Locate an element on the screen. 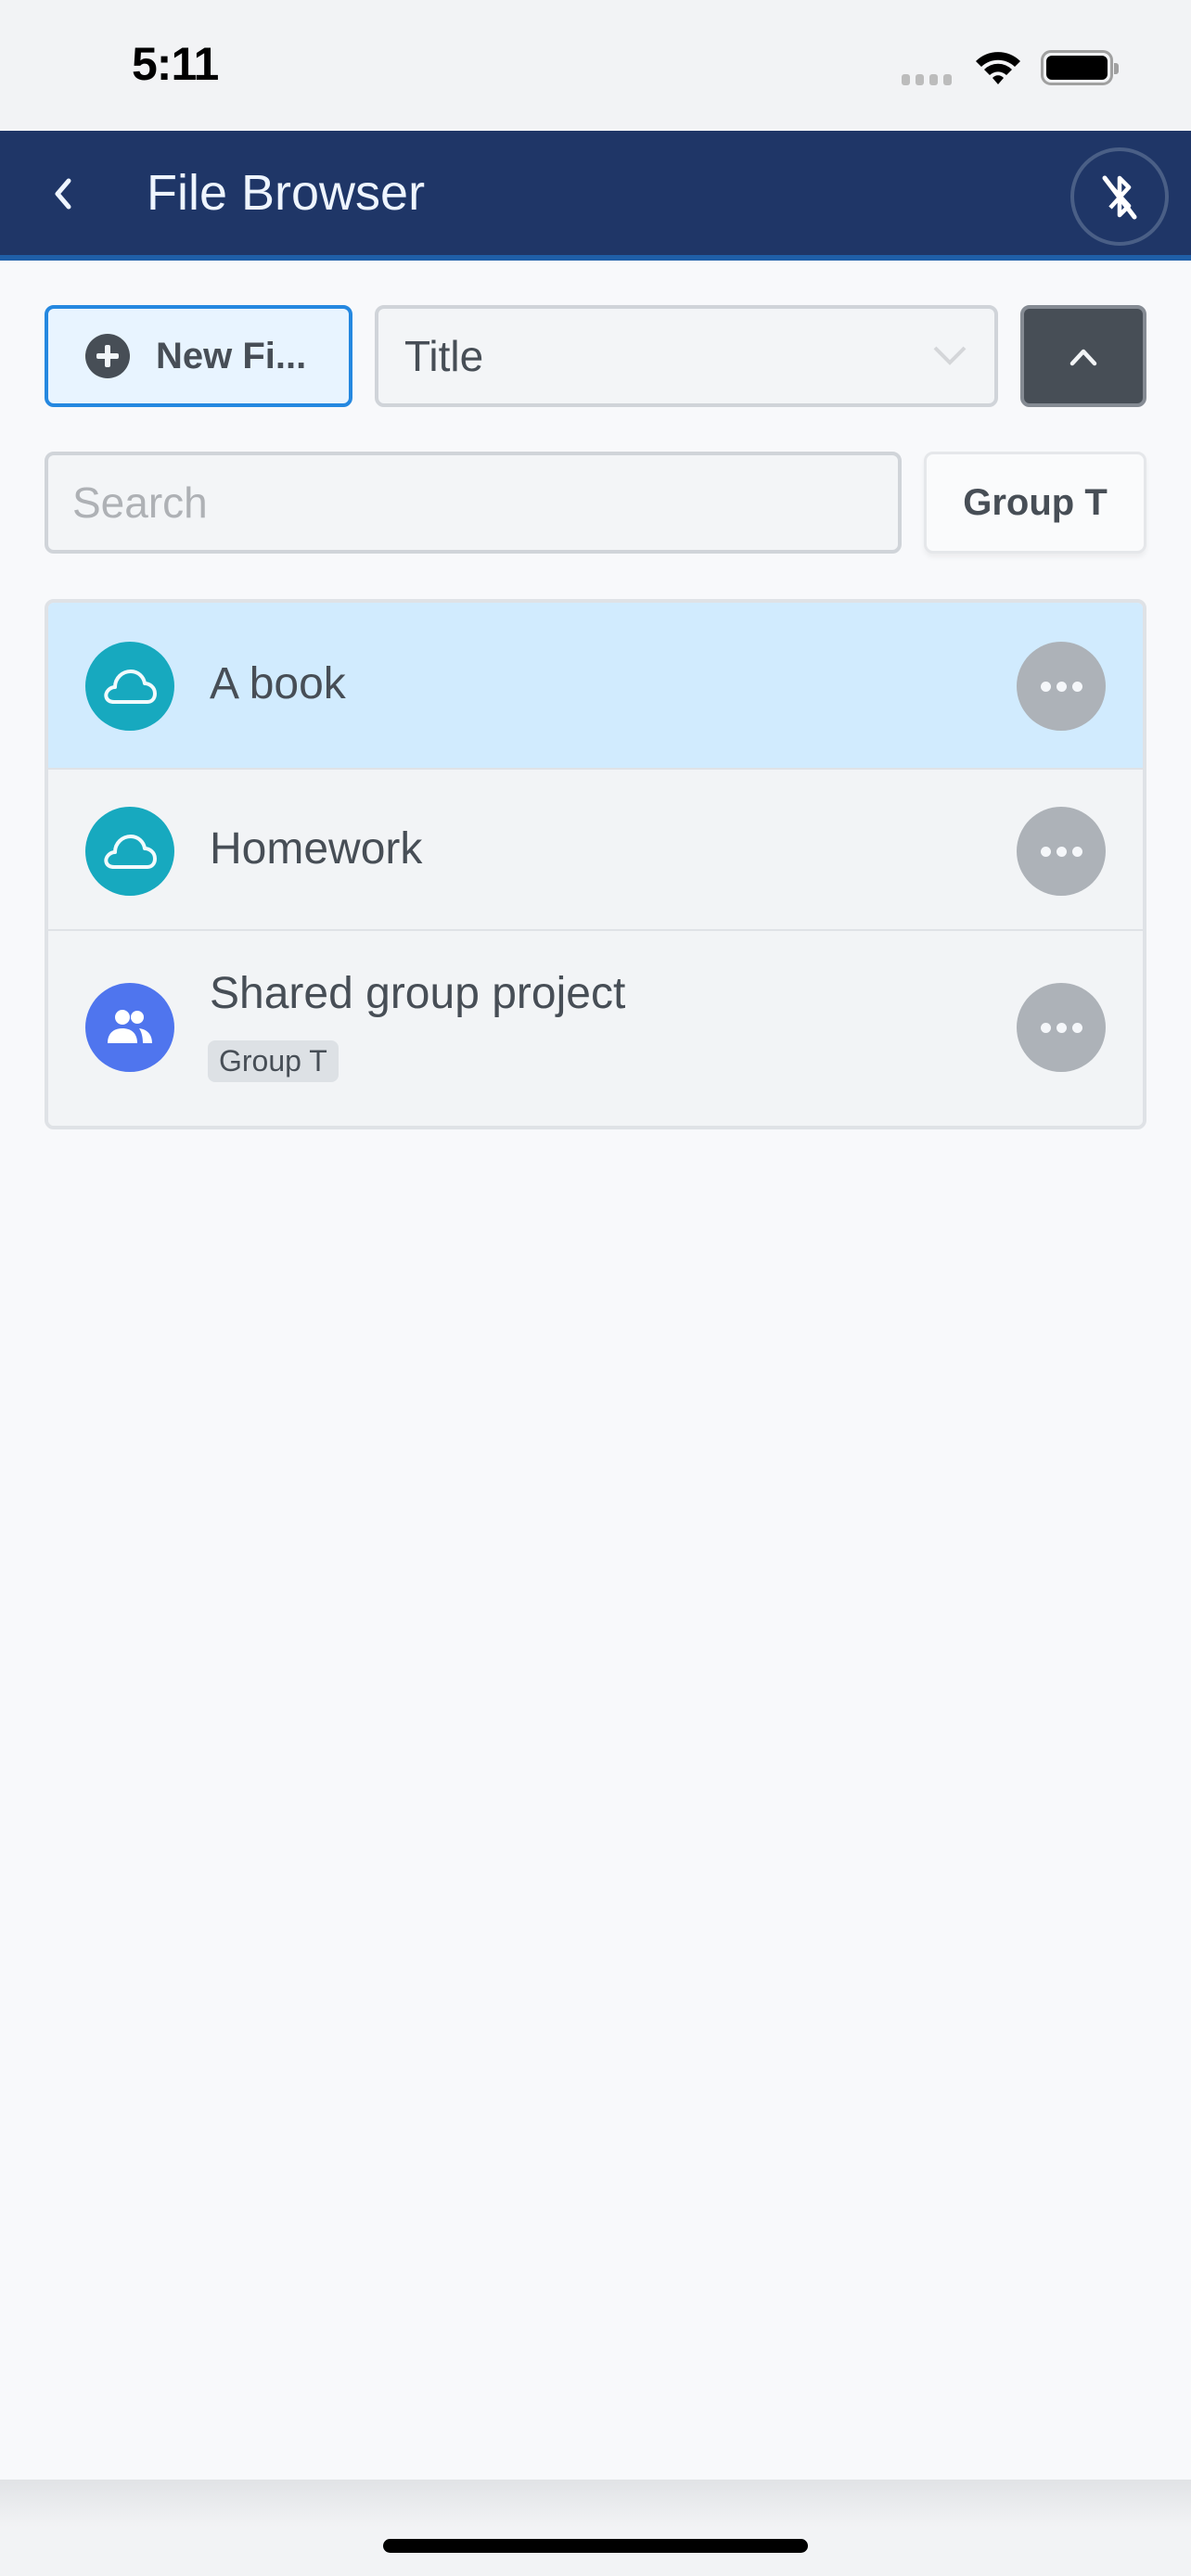 This screenshot has height=2576, width=1191. battery-icon is located at coordinates (1080, 67).